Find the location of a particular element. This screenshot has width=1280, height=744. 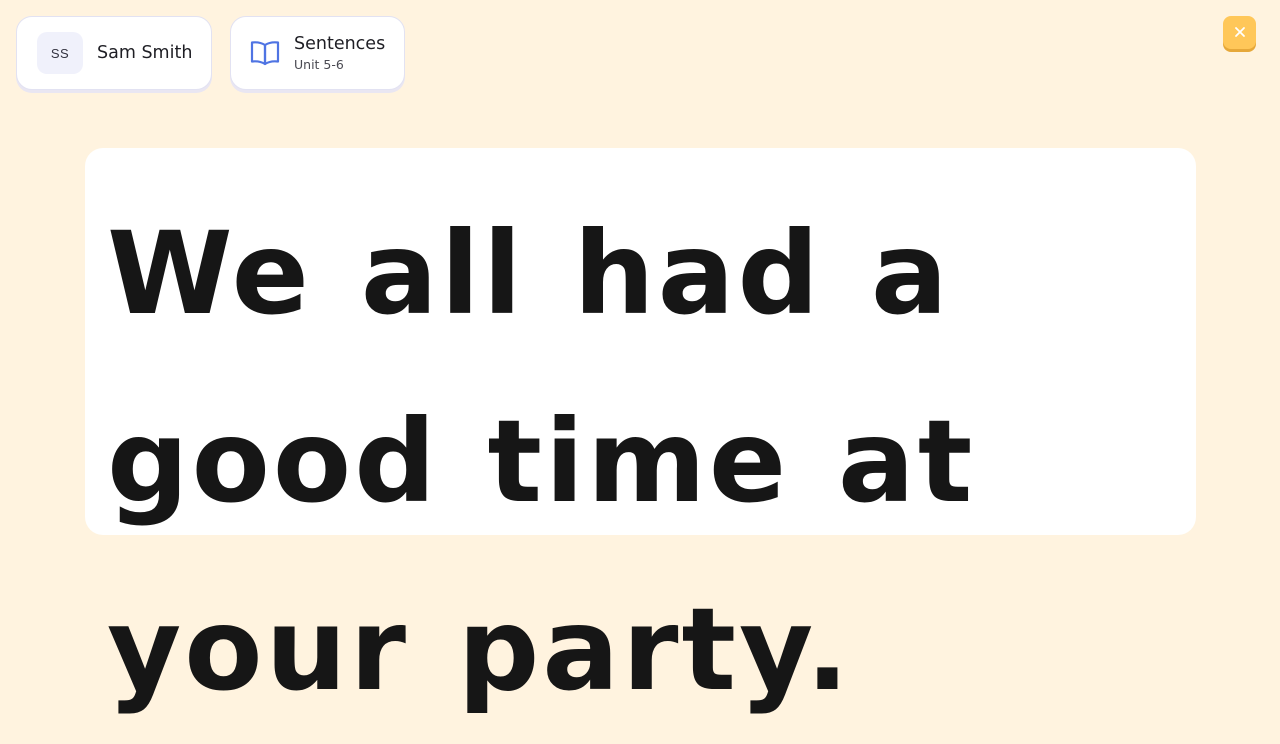

user-name: Sam Smith is located at coordinates (145, 53).